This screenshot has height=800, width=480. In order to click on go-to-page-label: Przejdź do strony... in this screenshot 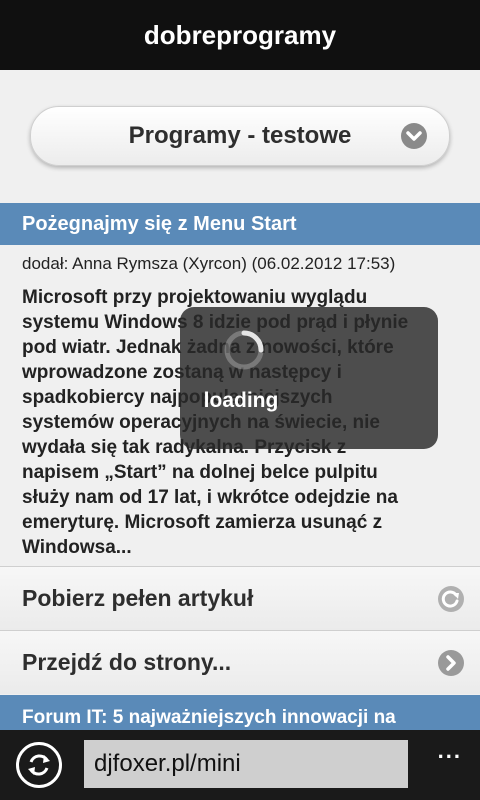, I will do `click(127, 662)`.